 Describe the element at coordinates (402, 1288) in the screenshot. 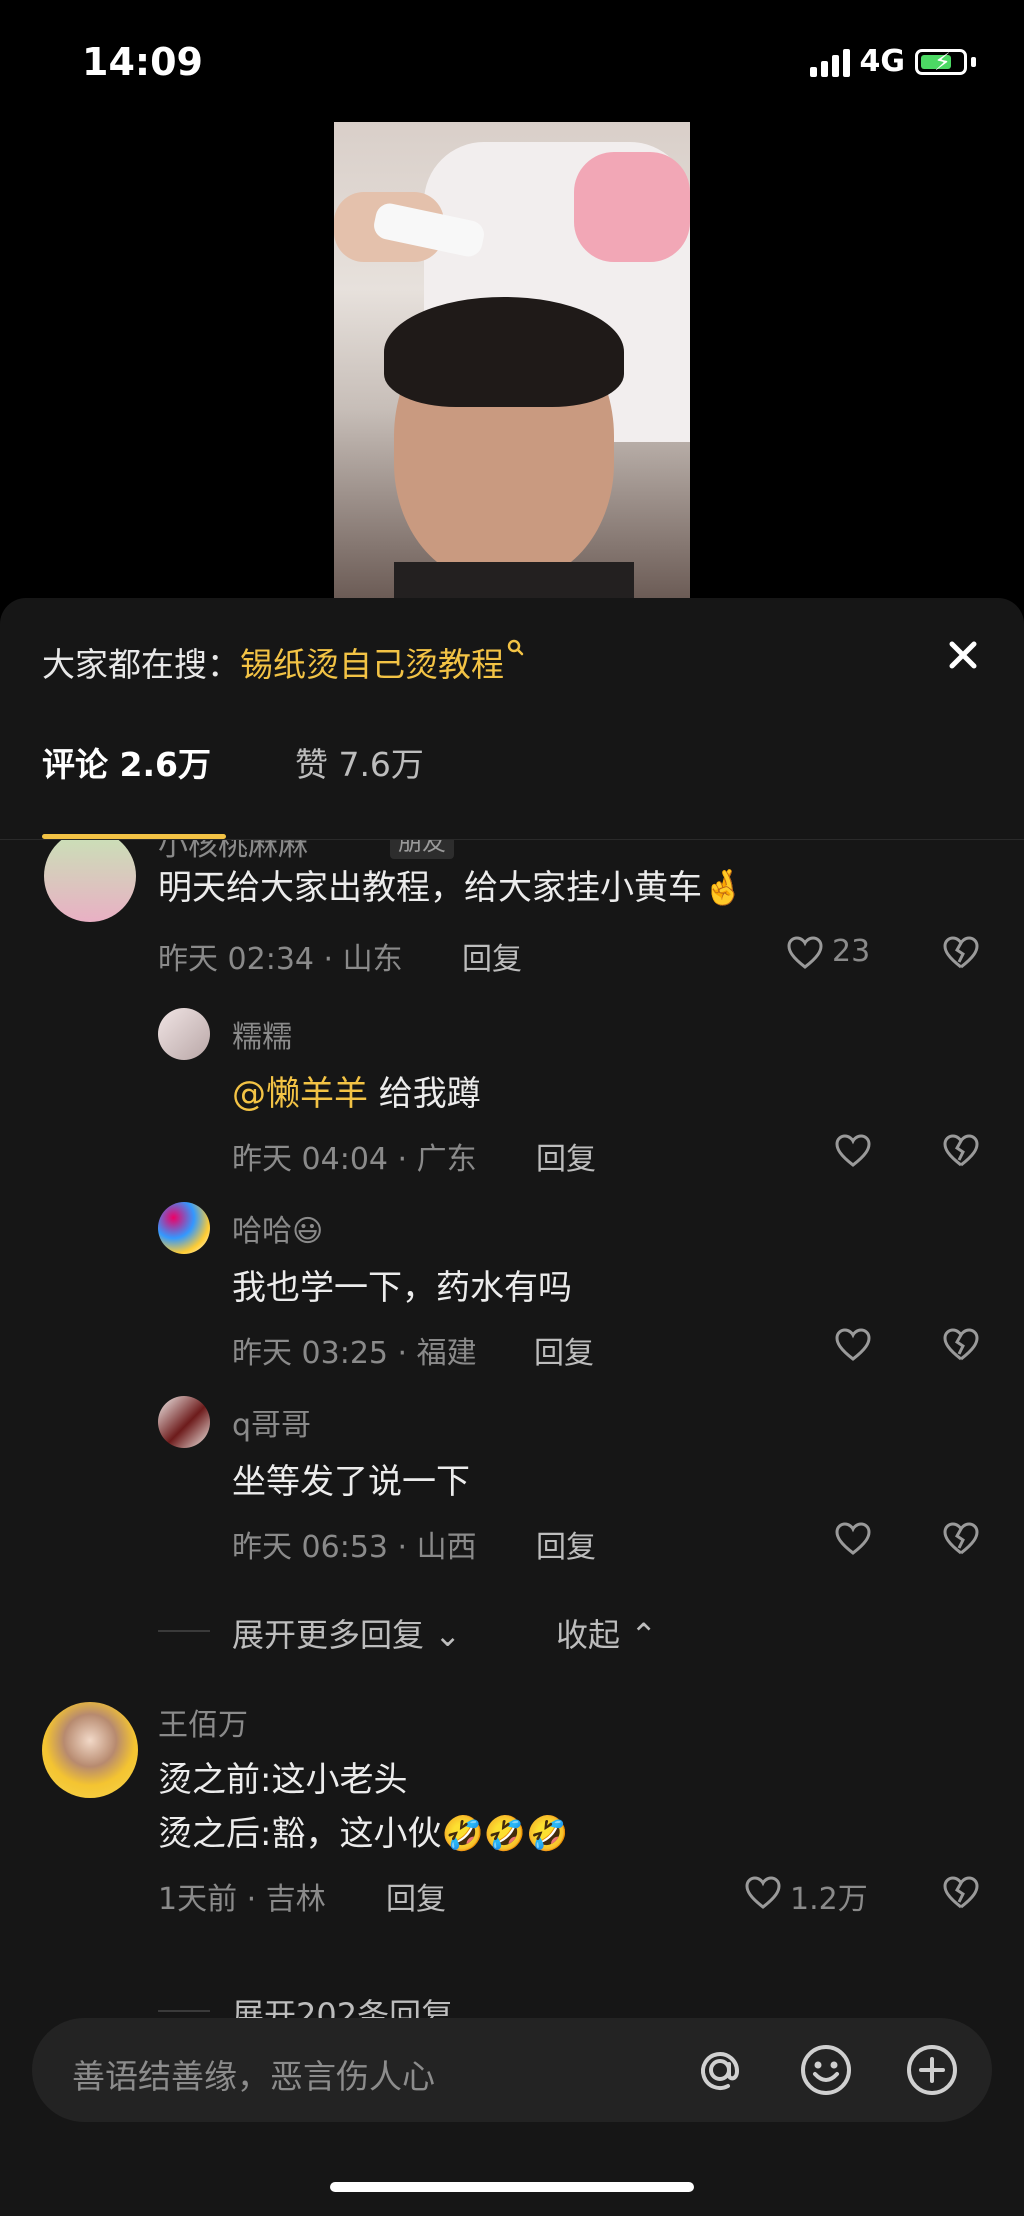

I see `reply-text: 我也学一下，药水有吗` at that location.